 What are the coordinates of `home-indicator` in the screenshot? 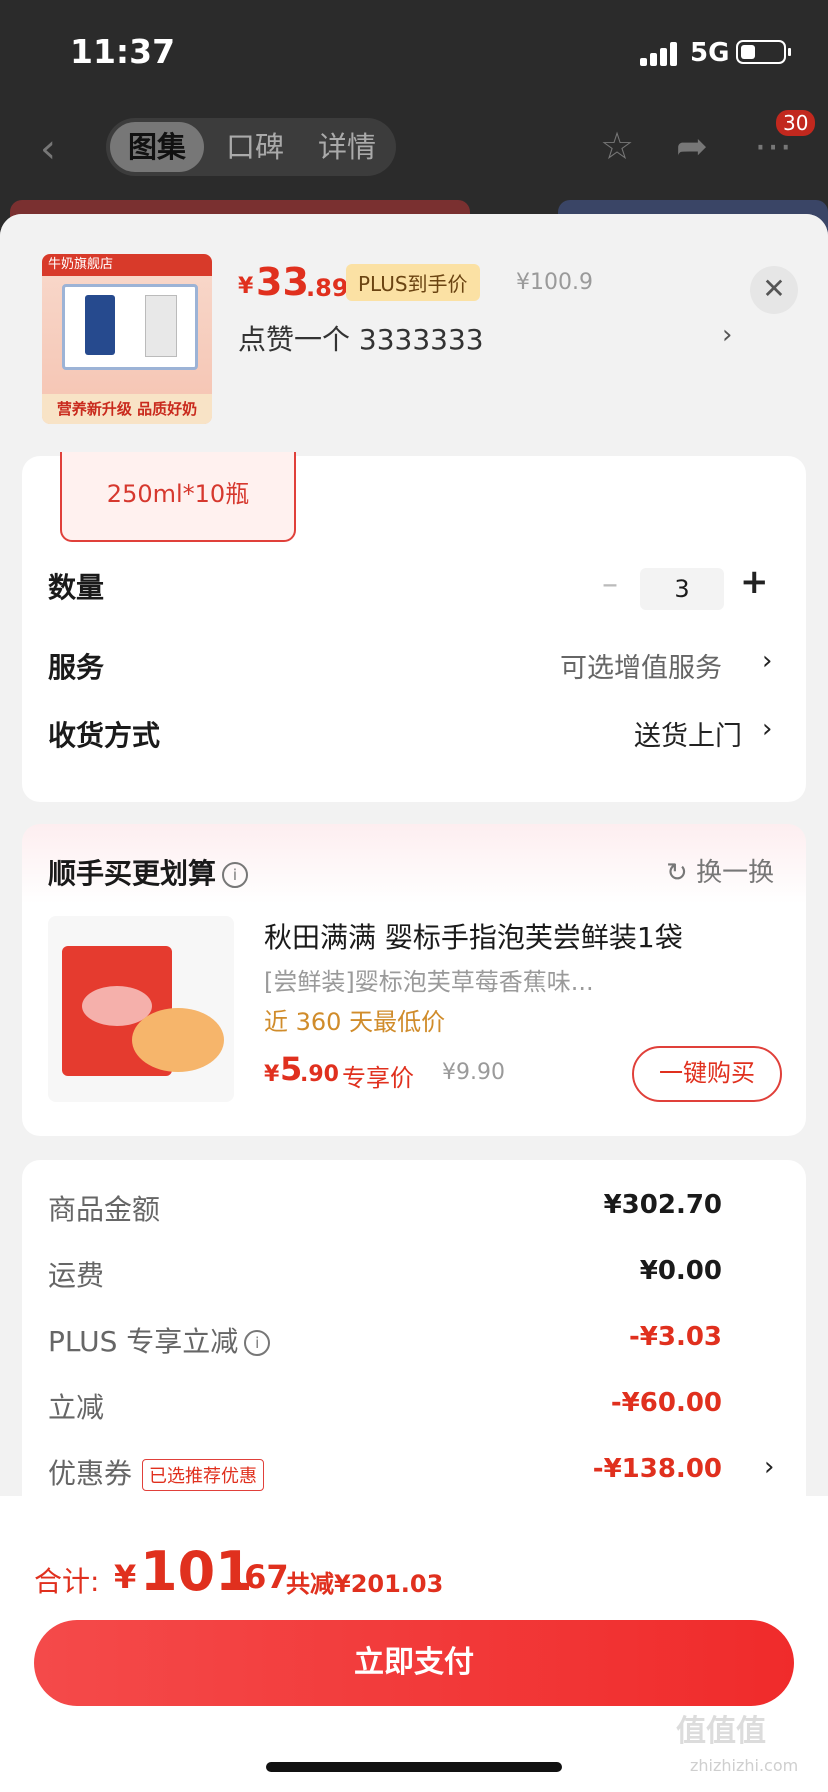 It's located at (414, 1767).